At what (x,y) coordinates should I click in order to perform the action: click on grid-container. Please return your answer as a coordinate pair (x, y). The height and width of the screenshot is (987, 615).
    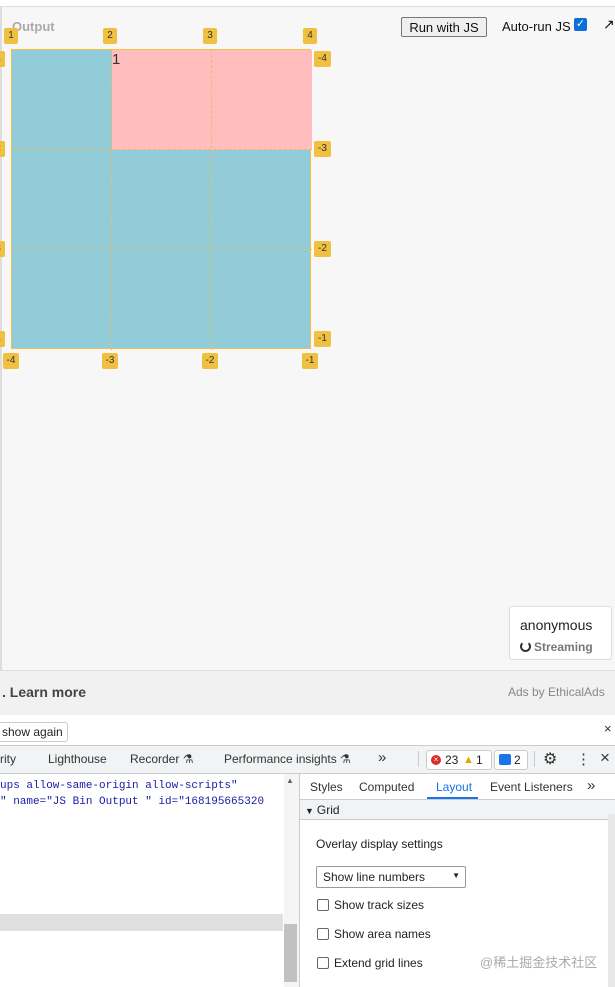
    Looking at the image, I should click on (161, 199).